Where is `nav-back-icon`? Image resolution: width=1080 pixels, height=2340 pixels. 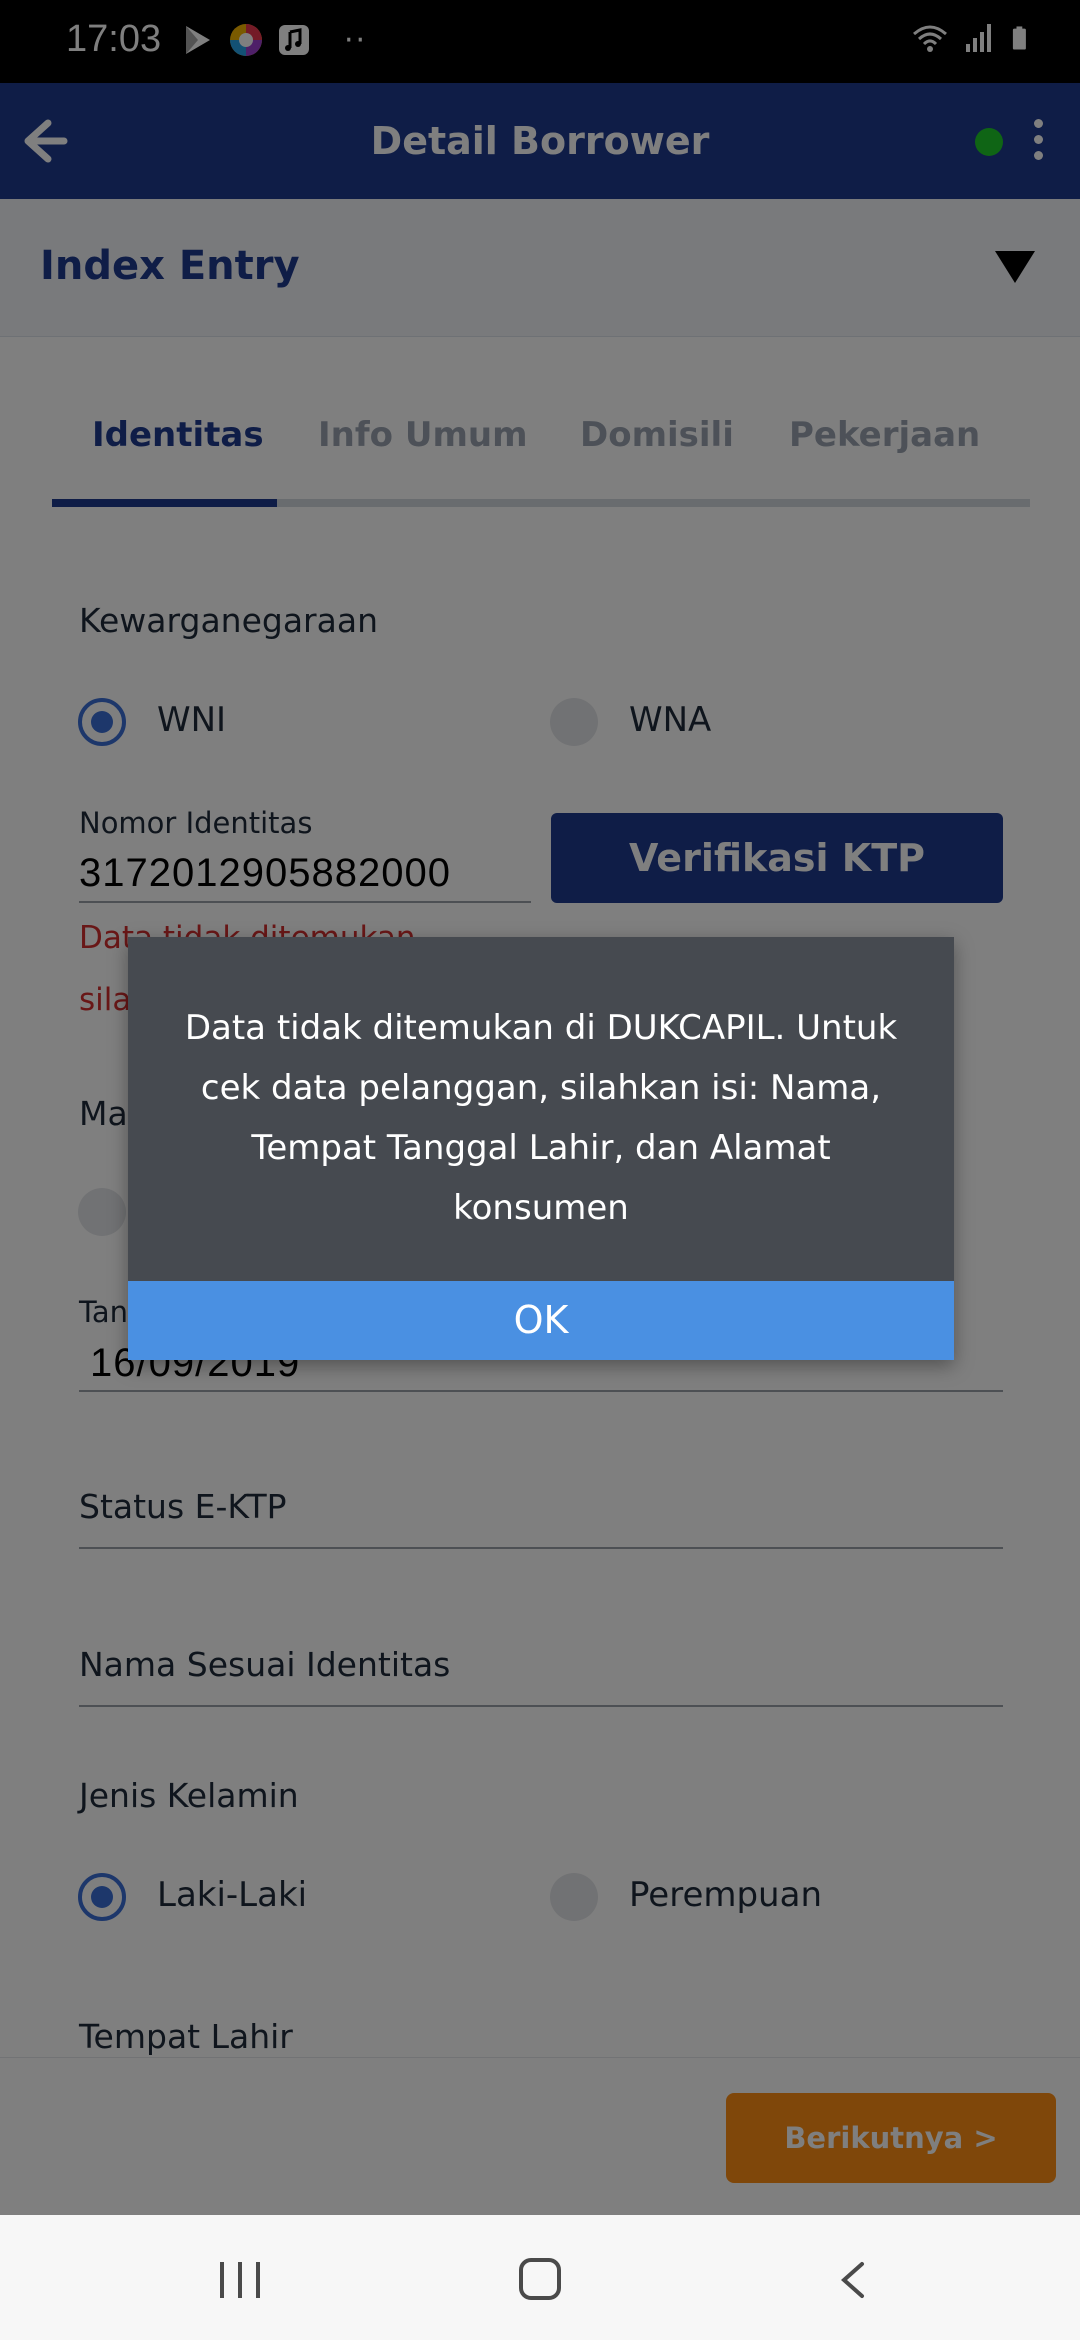 nav-back-icon is located at coordinates (852, 2280).